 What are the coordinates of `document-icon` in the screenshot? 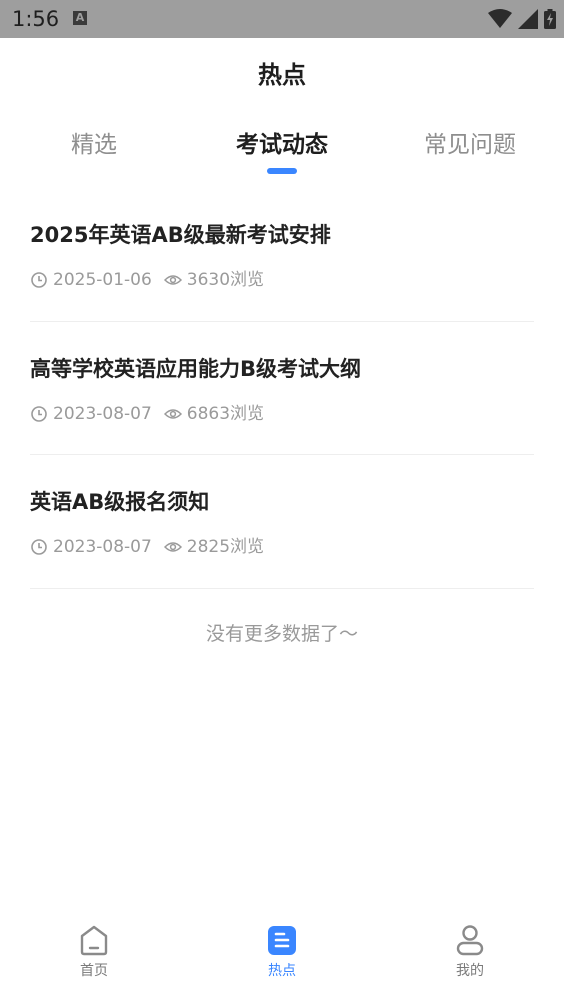 It's located at (282, 940).